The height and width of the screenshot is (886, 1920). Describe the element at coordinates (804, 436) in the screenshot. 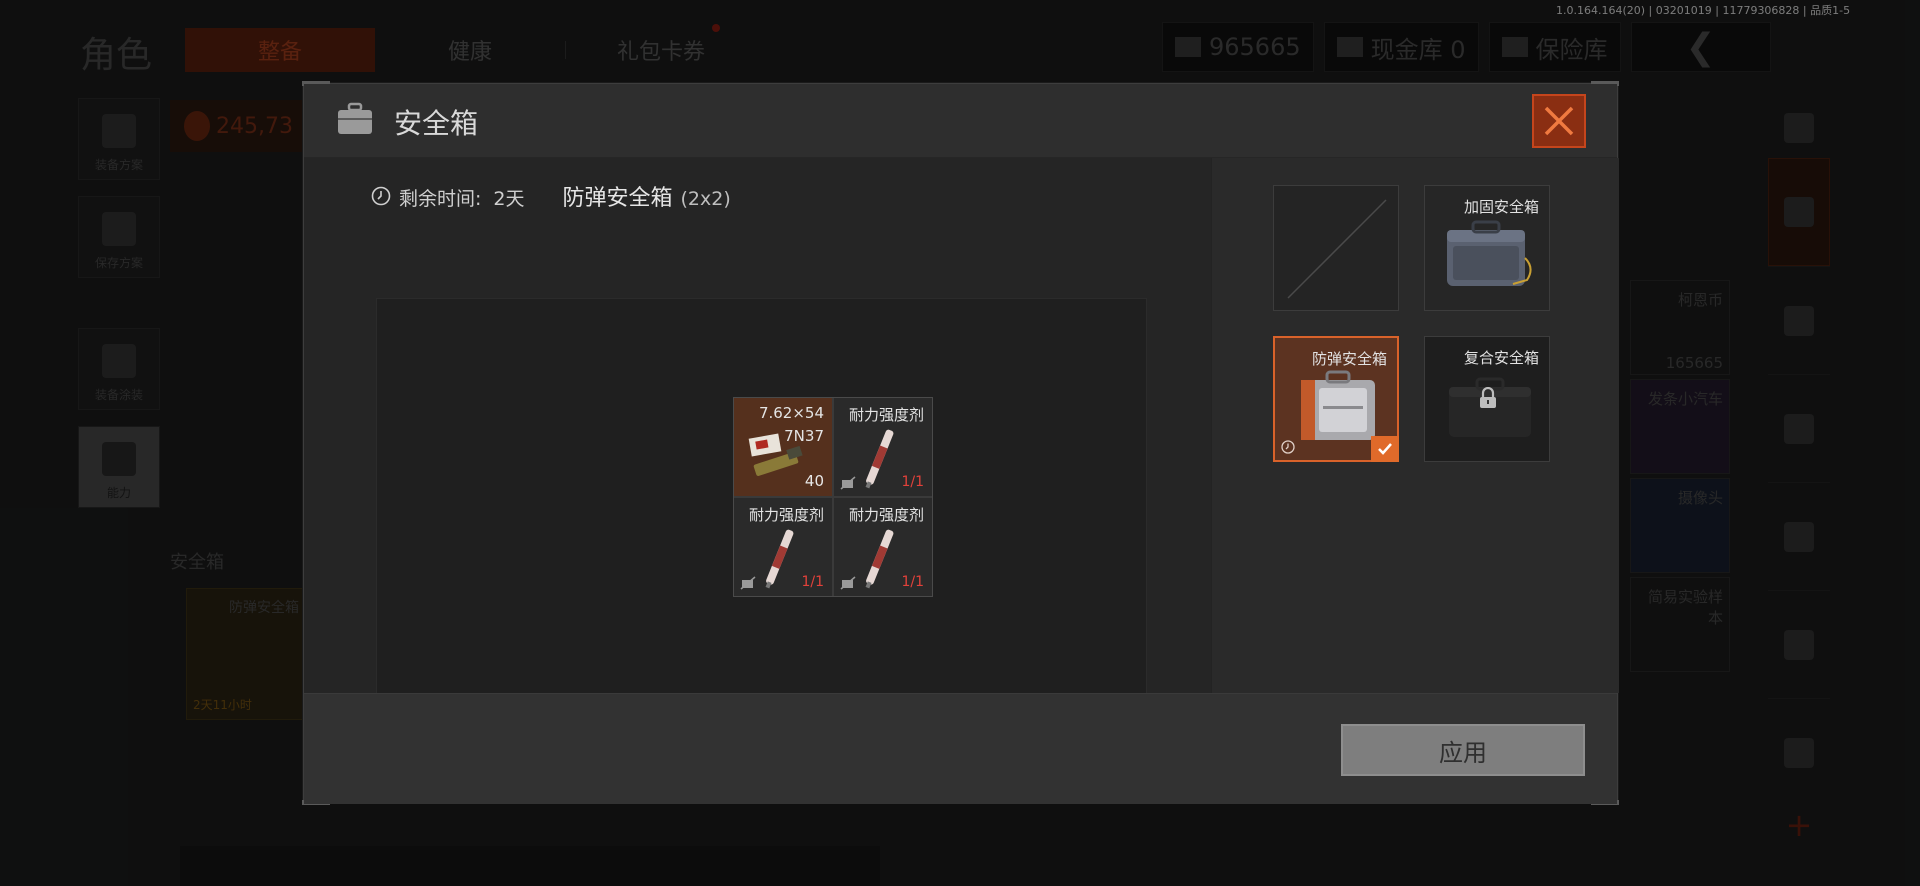

I see `item-subname: 7N37` at that location.